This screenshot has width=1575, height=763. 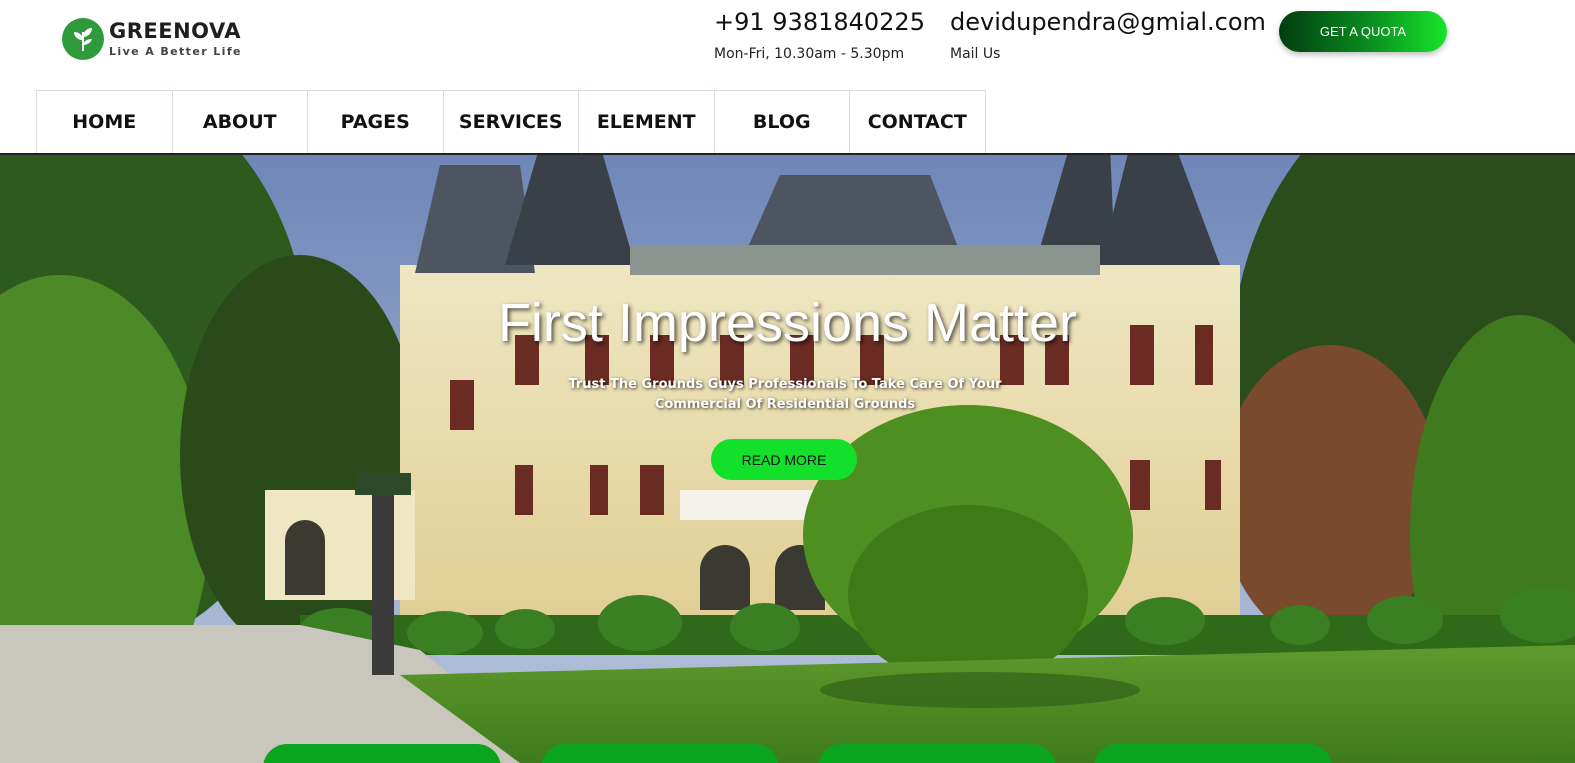 I want to click on nav-item-element: ELEMENT, so click(x=647, y=122).